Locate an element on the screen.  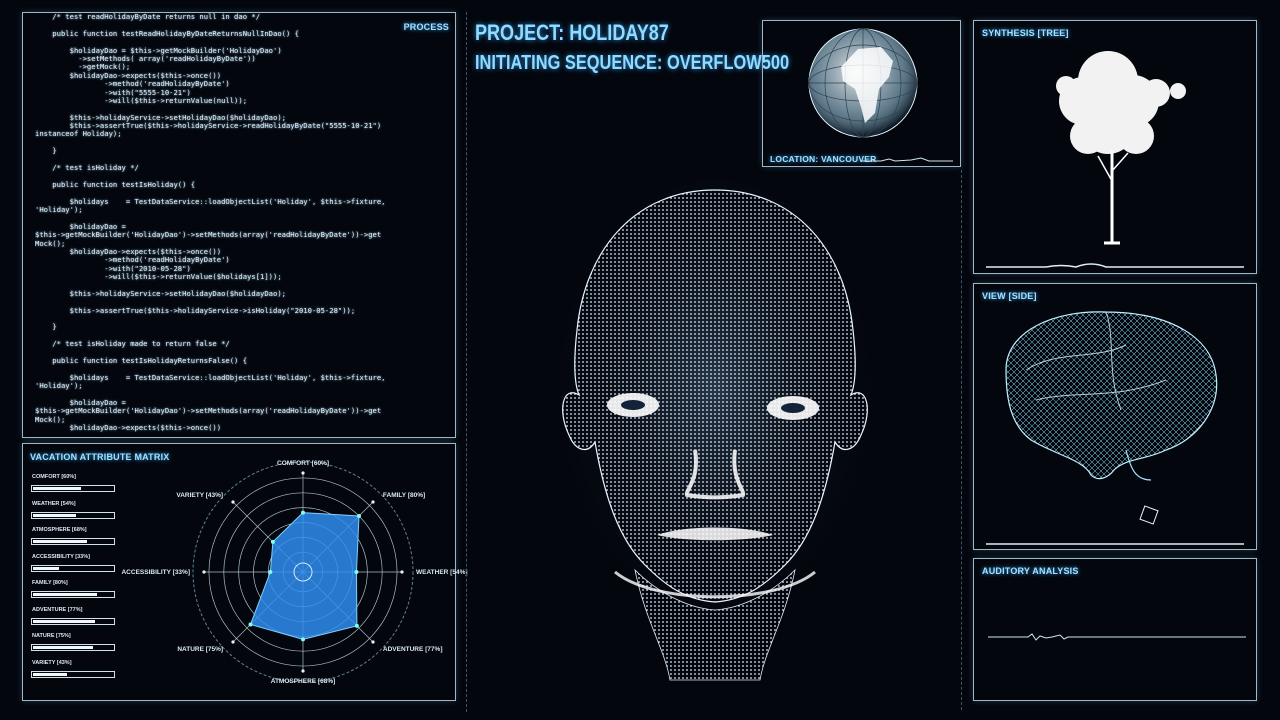
radar-label: ACCESSIBILITY [33%] is located at coordinates (155, 572).